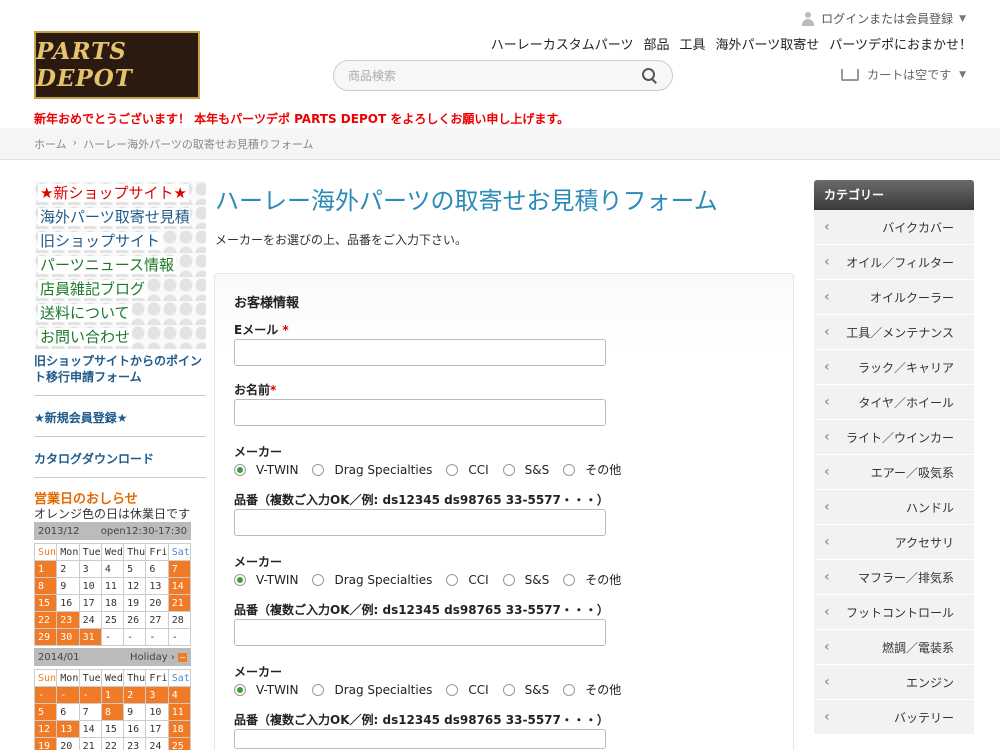 Image resolution: width=1000 pixels, height=750 pixels. I want to click on category-item: ‹ マフラー／排気系, so click(894, 577).